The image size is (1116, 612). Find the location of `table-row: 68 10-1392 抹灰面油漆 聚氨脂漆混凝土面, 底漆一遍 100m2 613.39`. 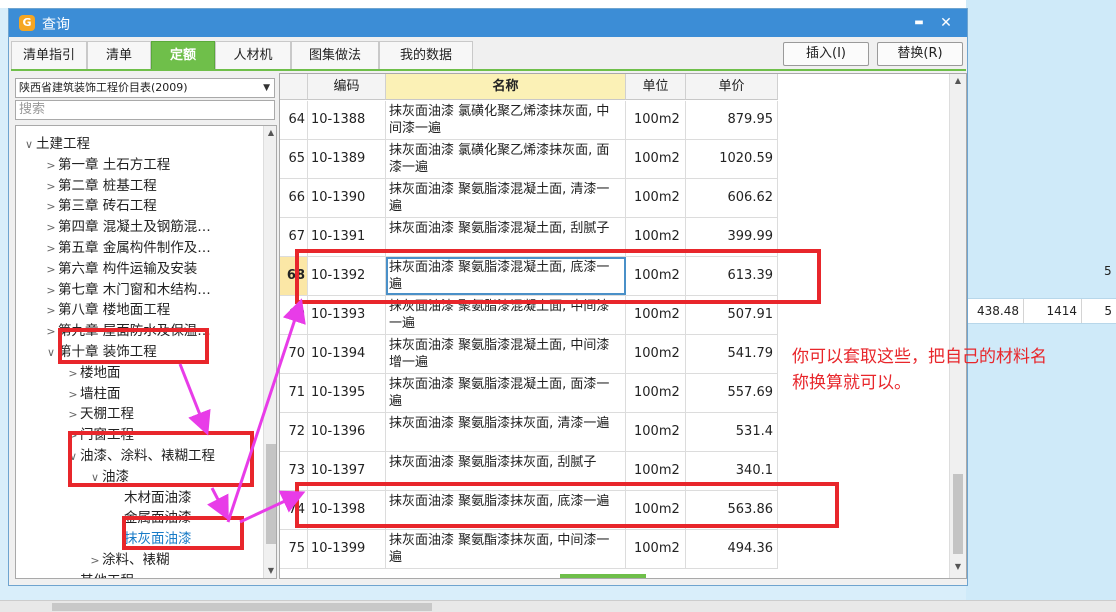

table-row: 68 10-1392 抹灰面油漆 聚氨脂漆混凝土面, 底漆一遍 100m2 613.39 is located at coordinates (529, 276).